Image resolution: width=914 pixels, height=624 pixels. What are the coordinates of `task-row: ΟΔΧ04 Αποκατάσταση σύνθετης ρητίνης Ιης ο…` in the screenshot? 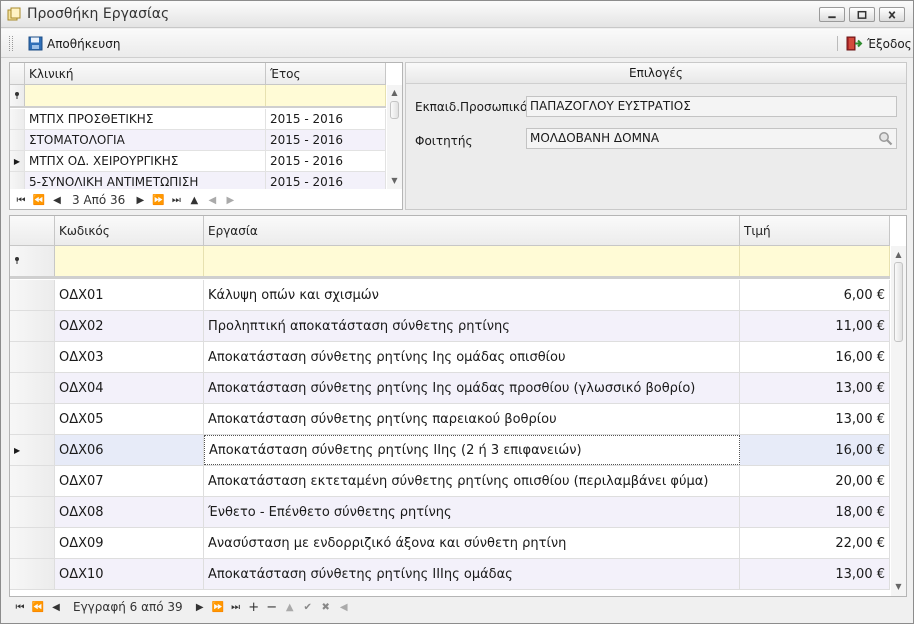 It's located at (450, 388).